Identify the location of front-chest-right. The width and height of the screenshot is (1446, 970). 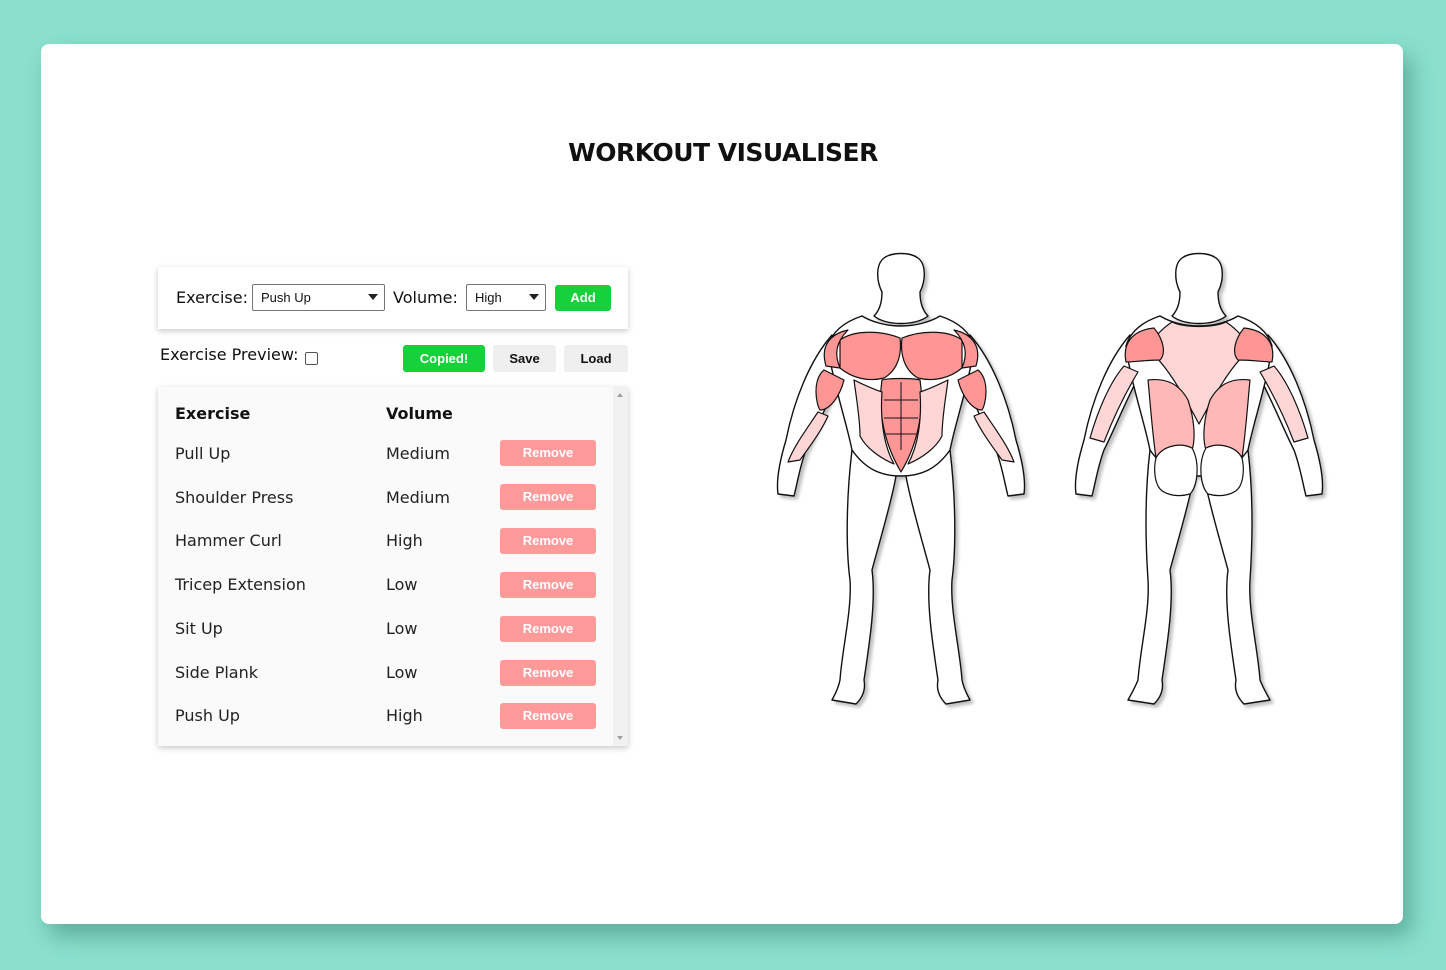
(931, 356).